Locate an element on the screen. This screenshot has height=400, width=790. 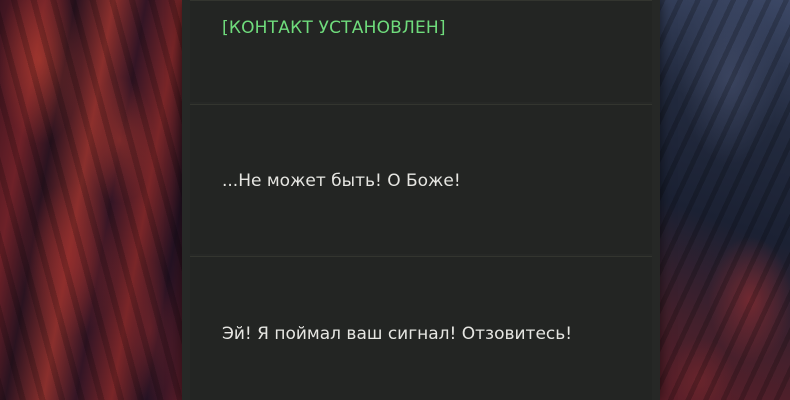
message-text: Эй! Я поймал ваш сигнал! Отзовитесь! is located at coordinates (397, 333).